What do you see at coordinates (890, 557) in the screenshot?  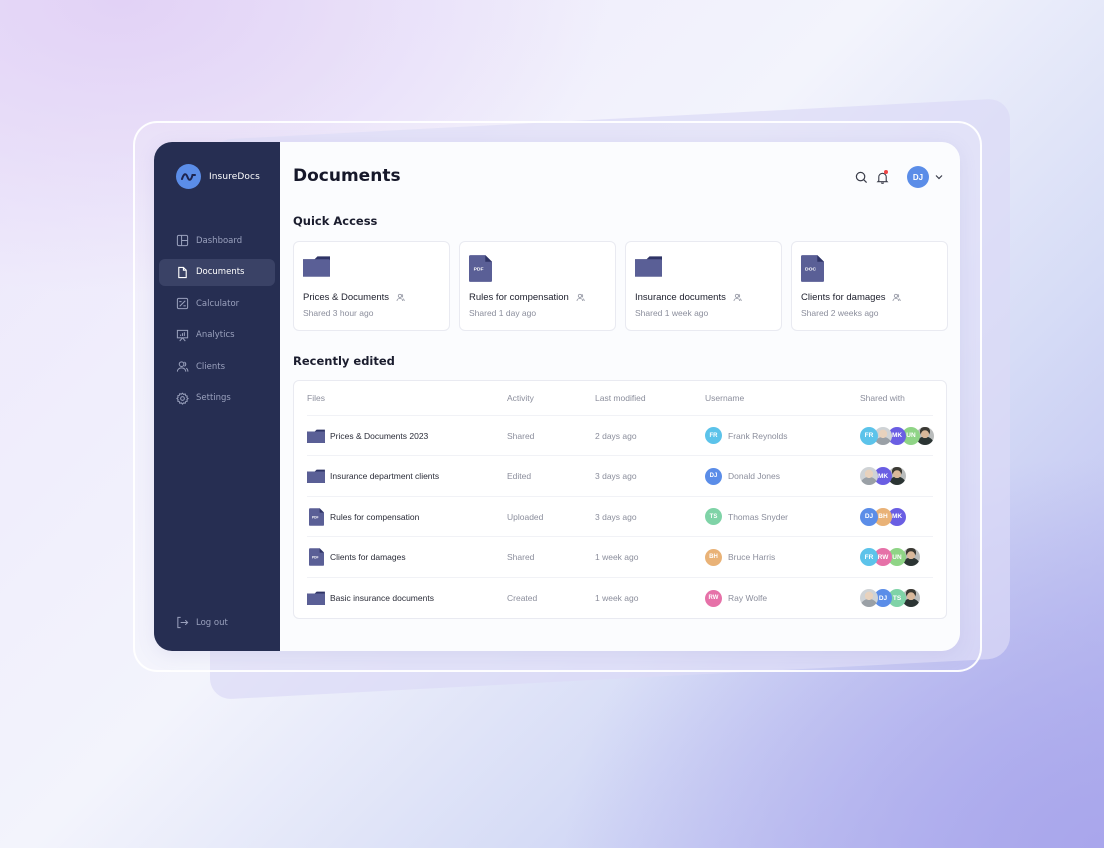 I see `shared-avatars: FR RW UN` at bounding box center [890, 557].